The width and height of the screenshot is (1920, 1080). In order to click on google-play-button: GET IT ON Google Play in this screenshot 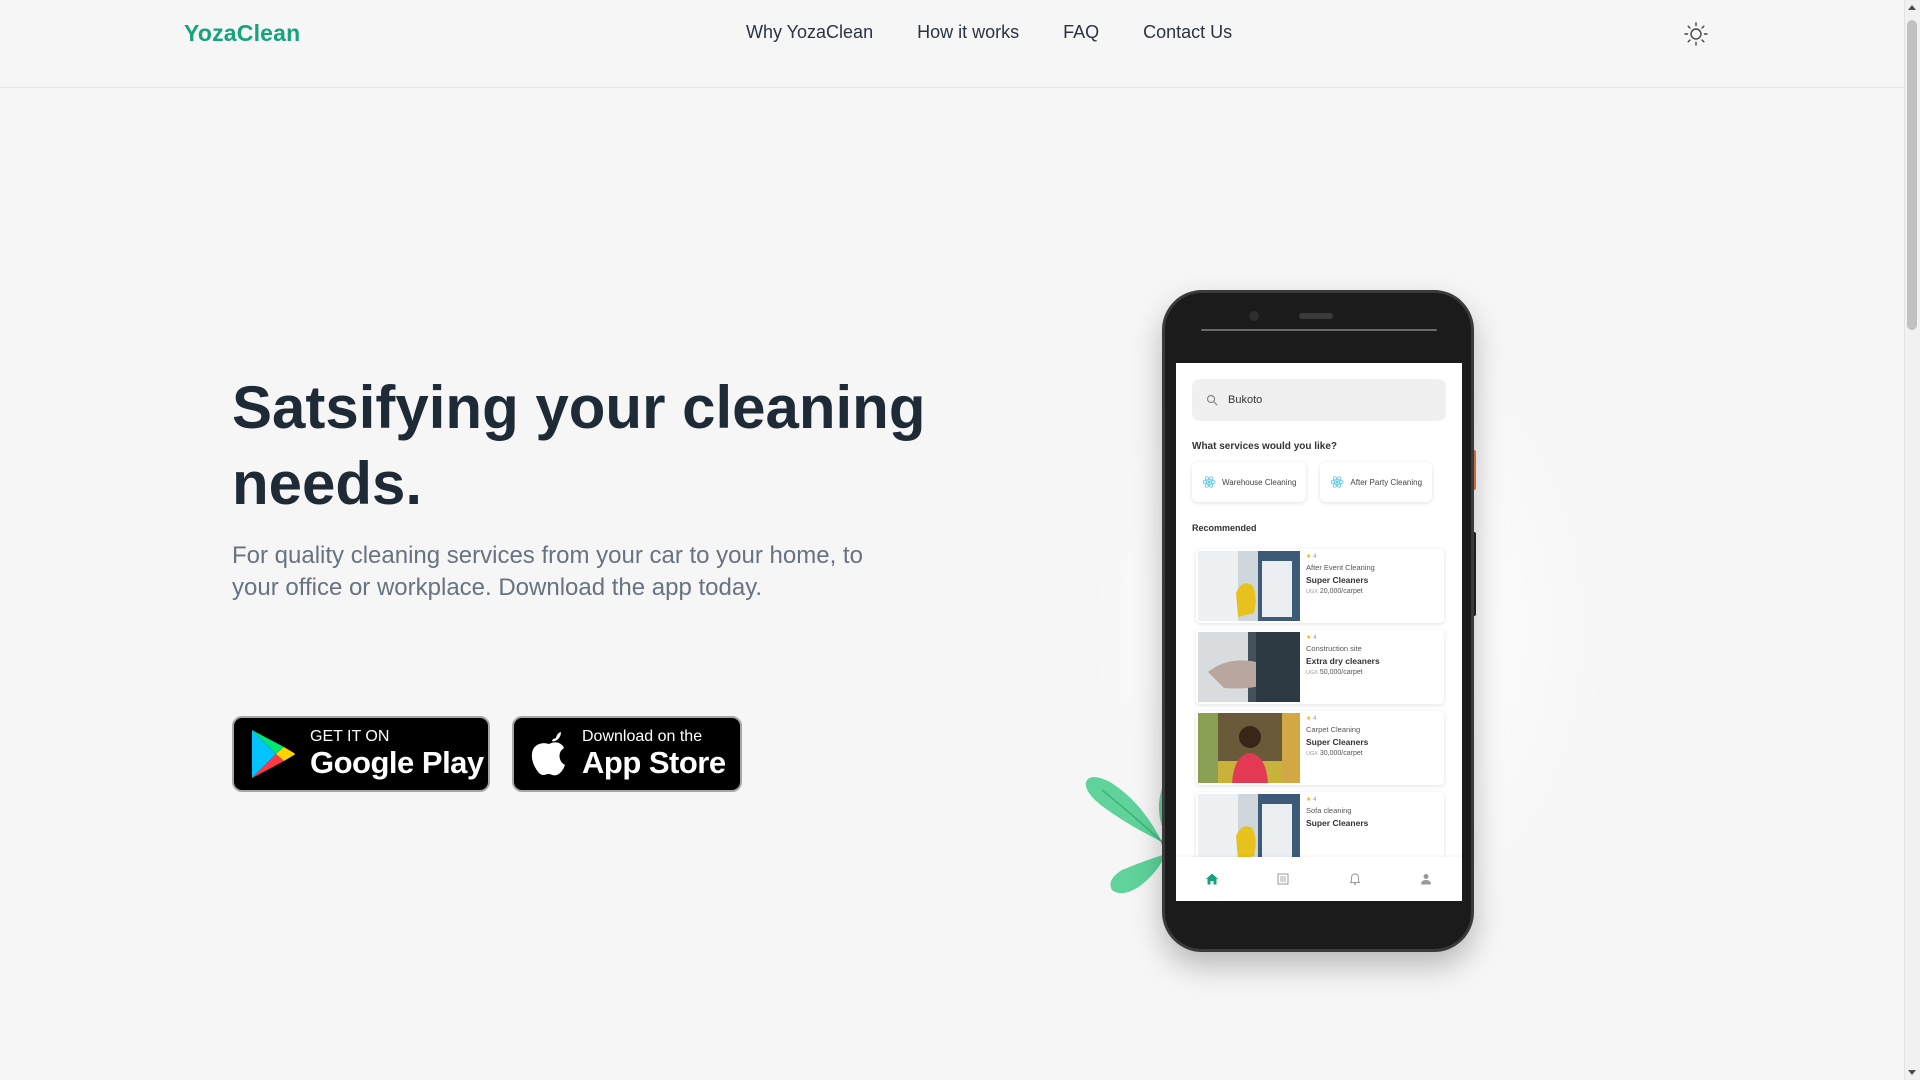, I will do `click(361, 754)`.